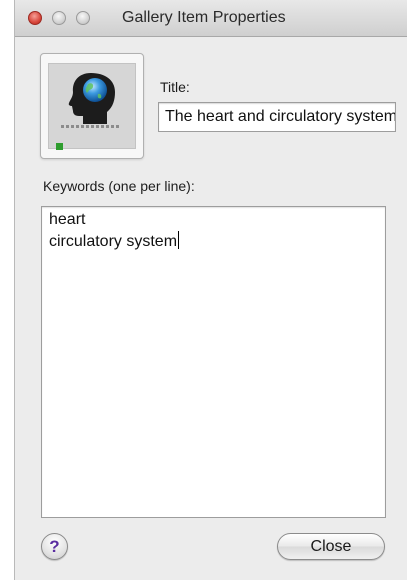 The width and height of the screenshot is (407, 580). Describe the element at coordinates (113, 241) in the screenshot. I see `keyword-line: circulatory system` at that location.